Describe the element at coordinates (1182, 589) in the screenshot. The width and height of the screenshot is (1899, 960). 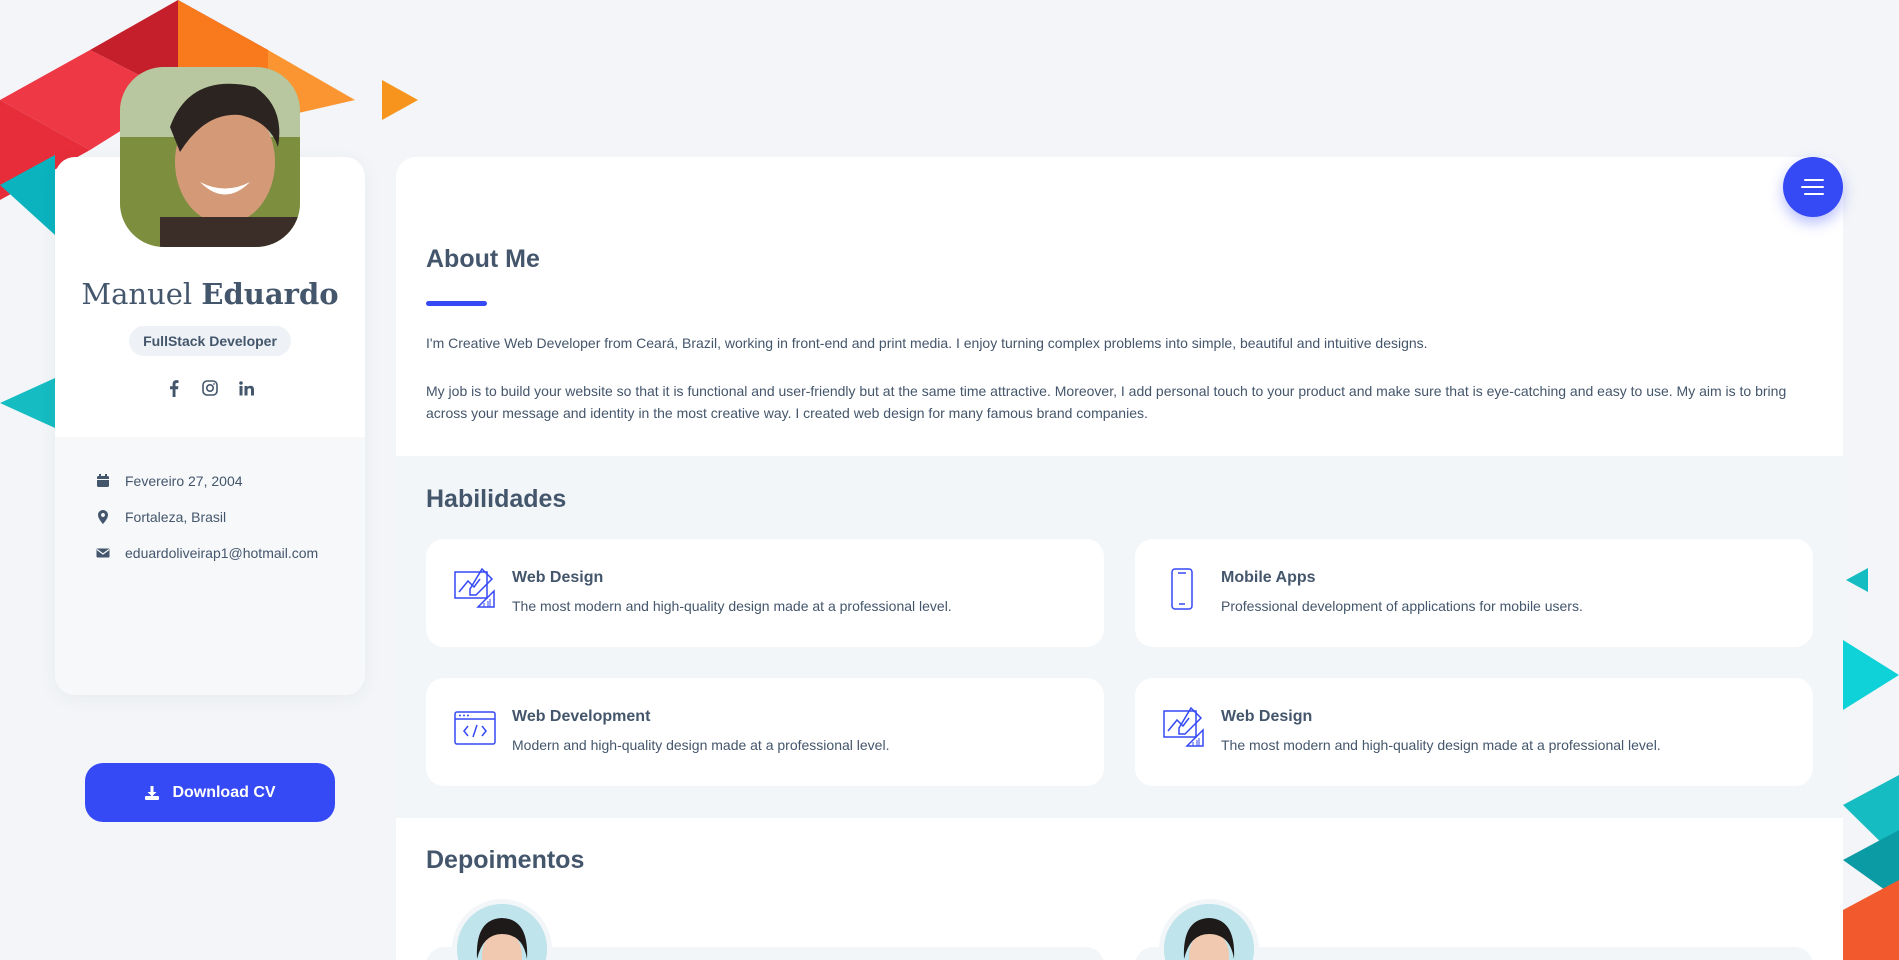
I see `mobile-icon` at that location.